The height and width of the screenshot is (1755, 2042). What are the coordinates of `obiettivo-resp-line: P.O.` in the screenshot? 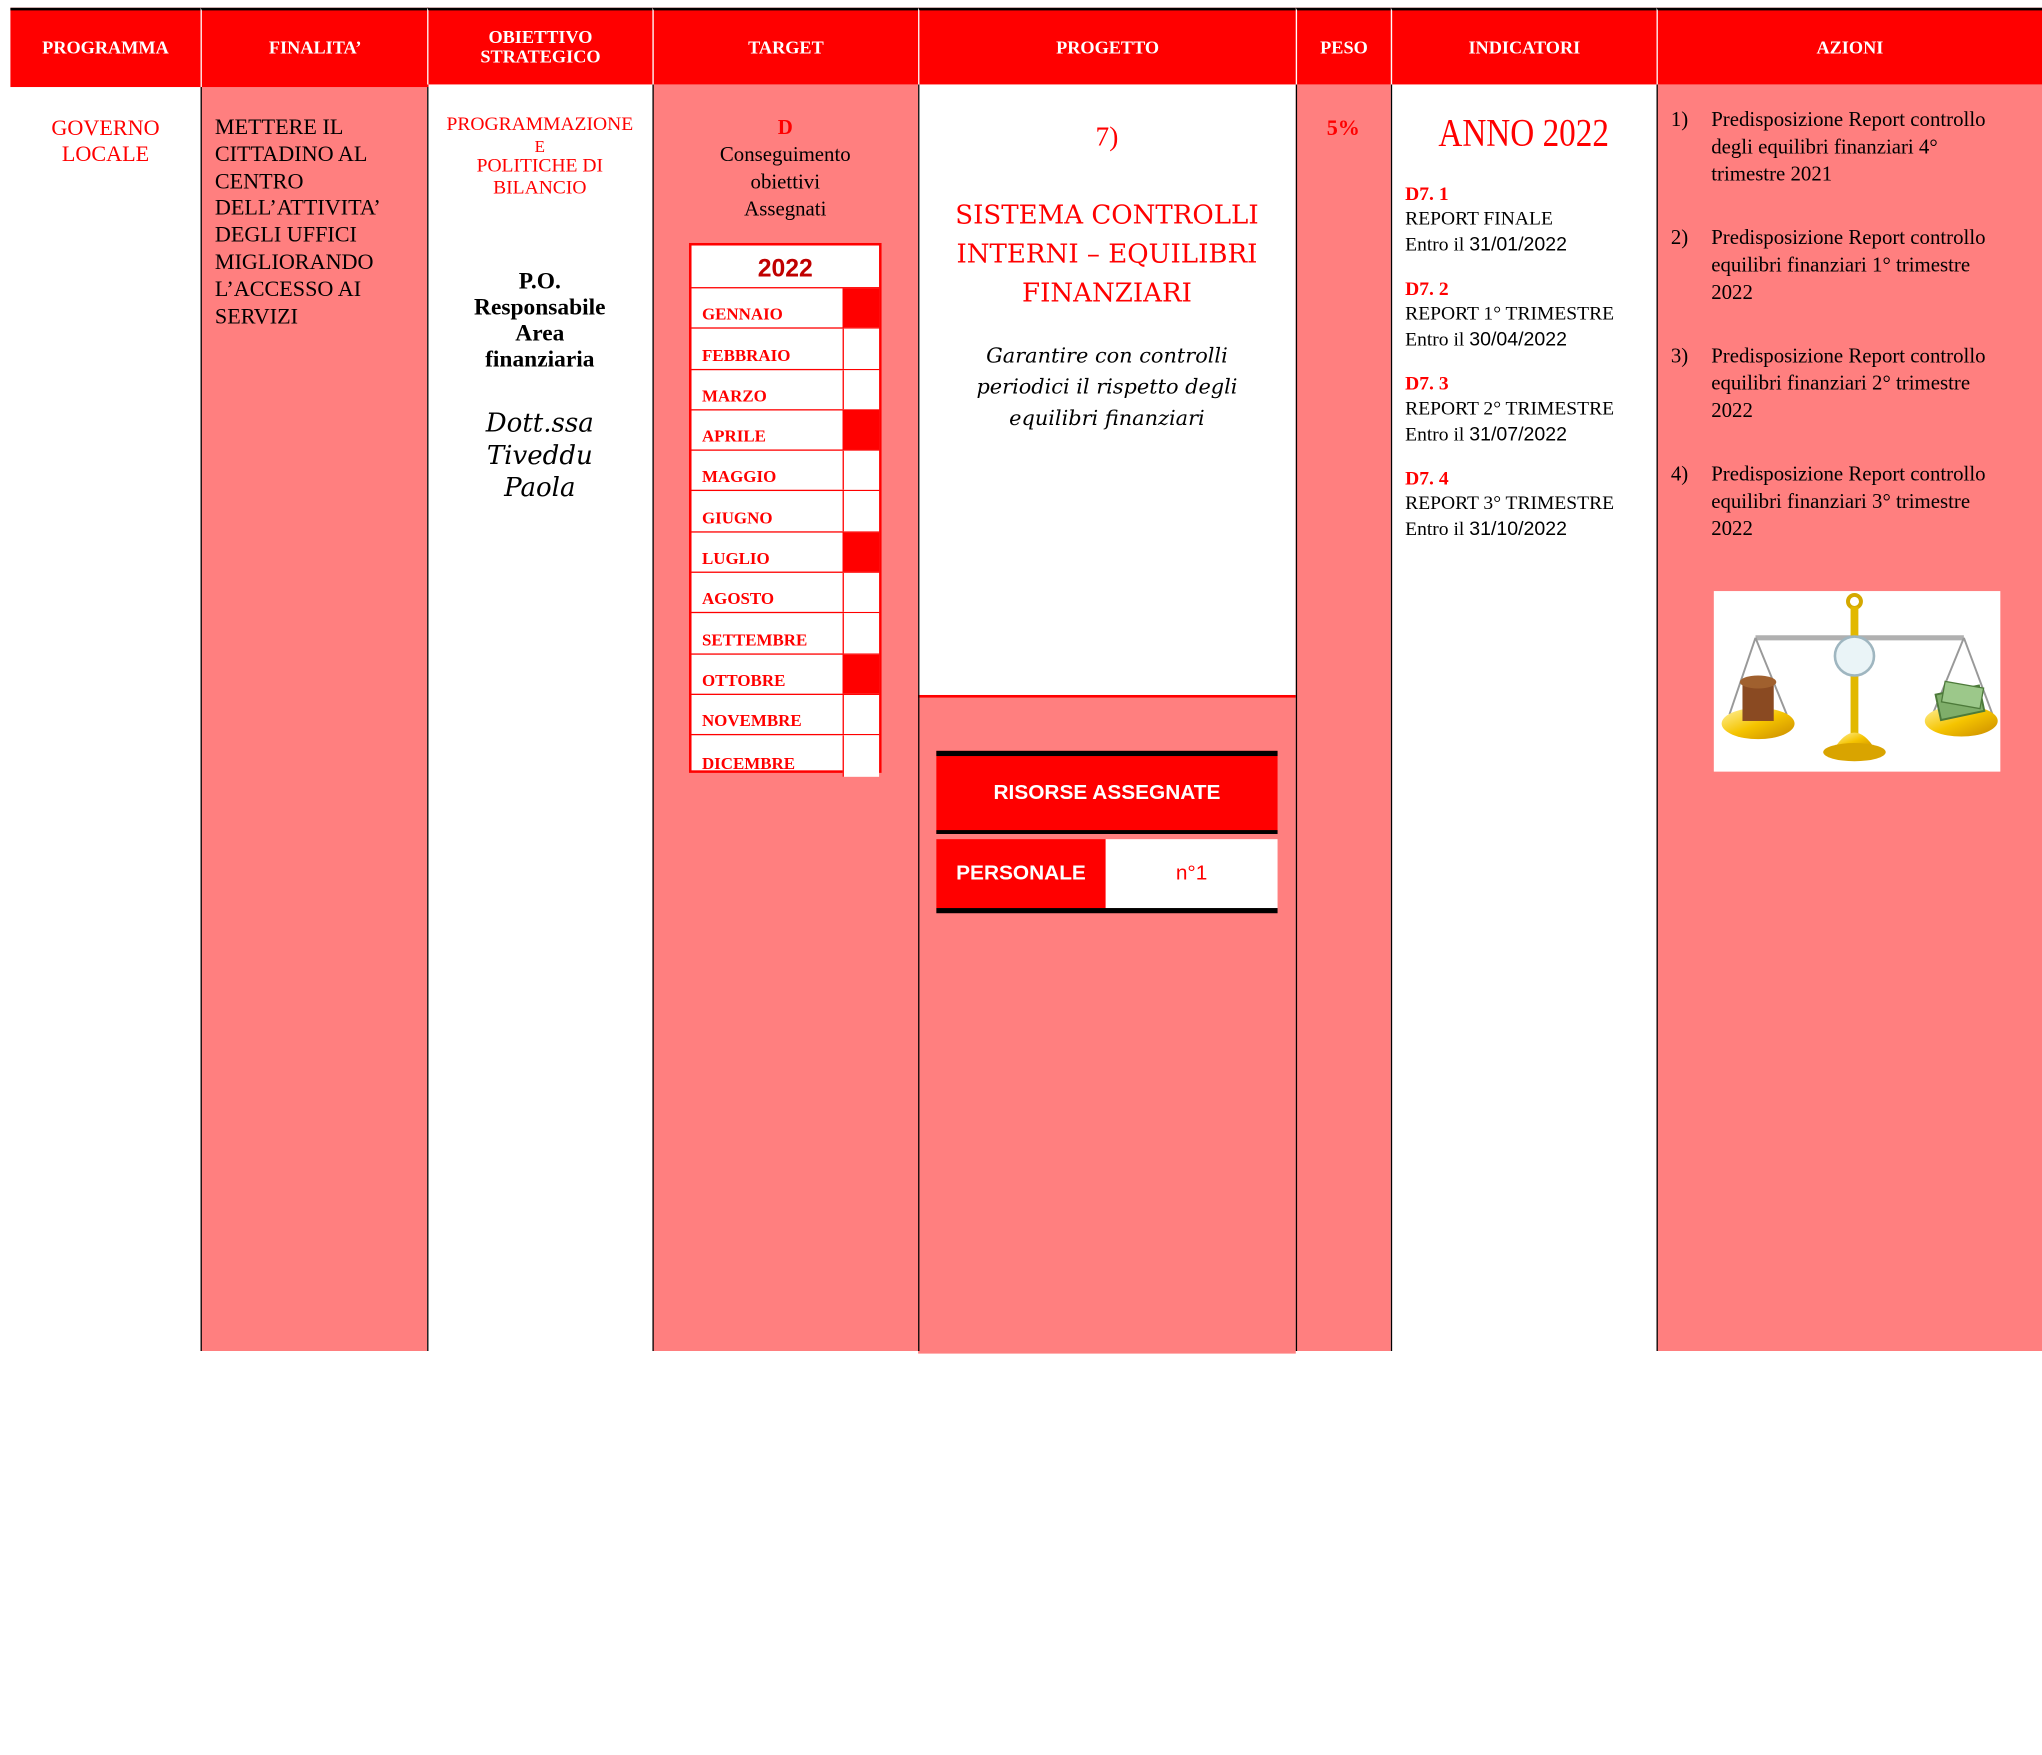 It's located at (539, 280).